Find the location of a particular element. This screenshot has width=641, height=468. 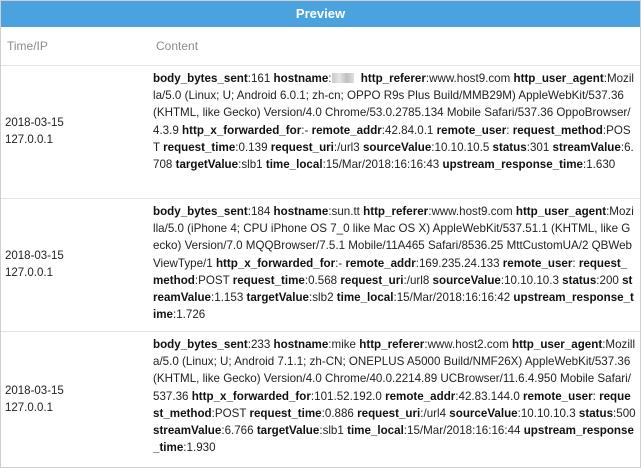

field-value-request-uri: /url4 is located at coordinates (435, 413).